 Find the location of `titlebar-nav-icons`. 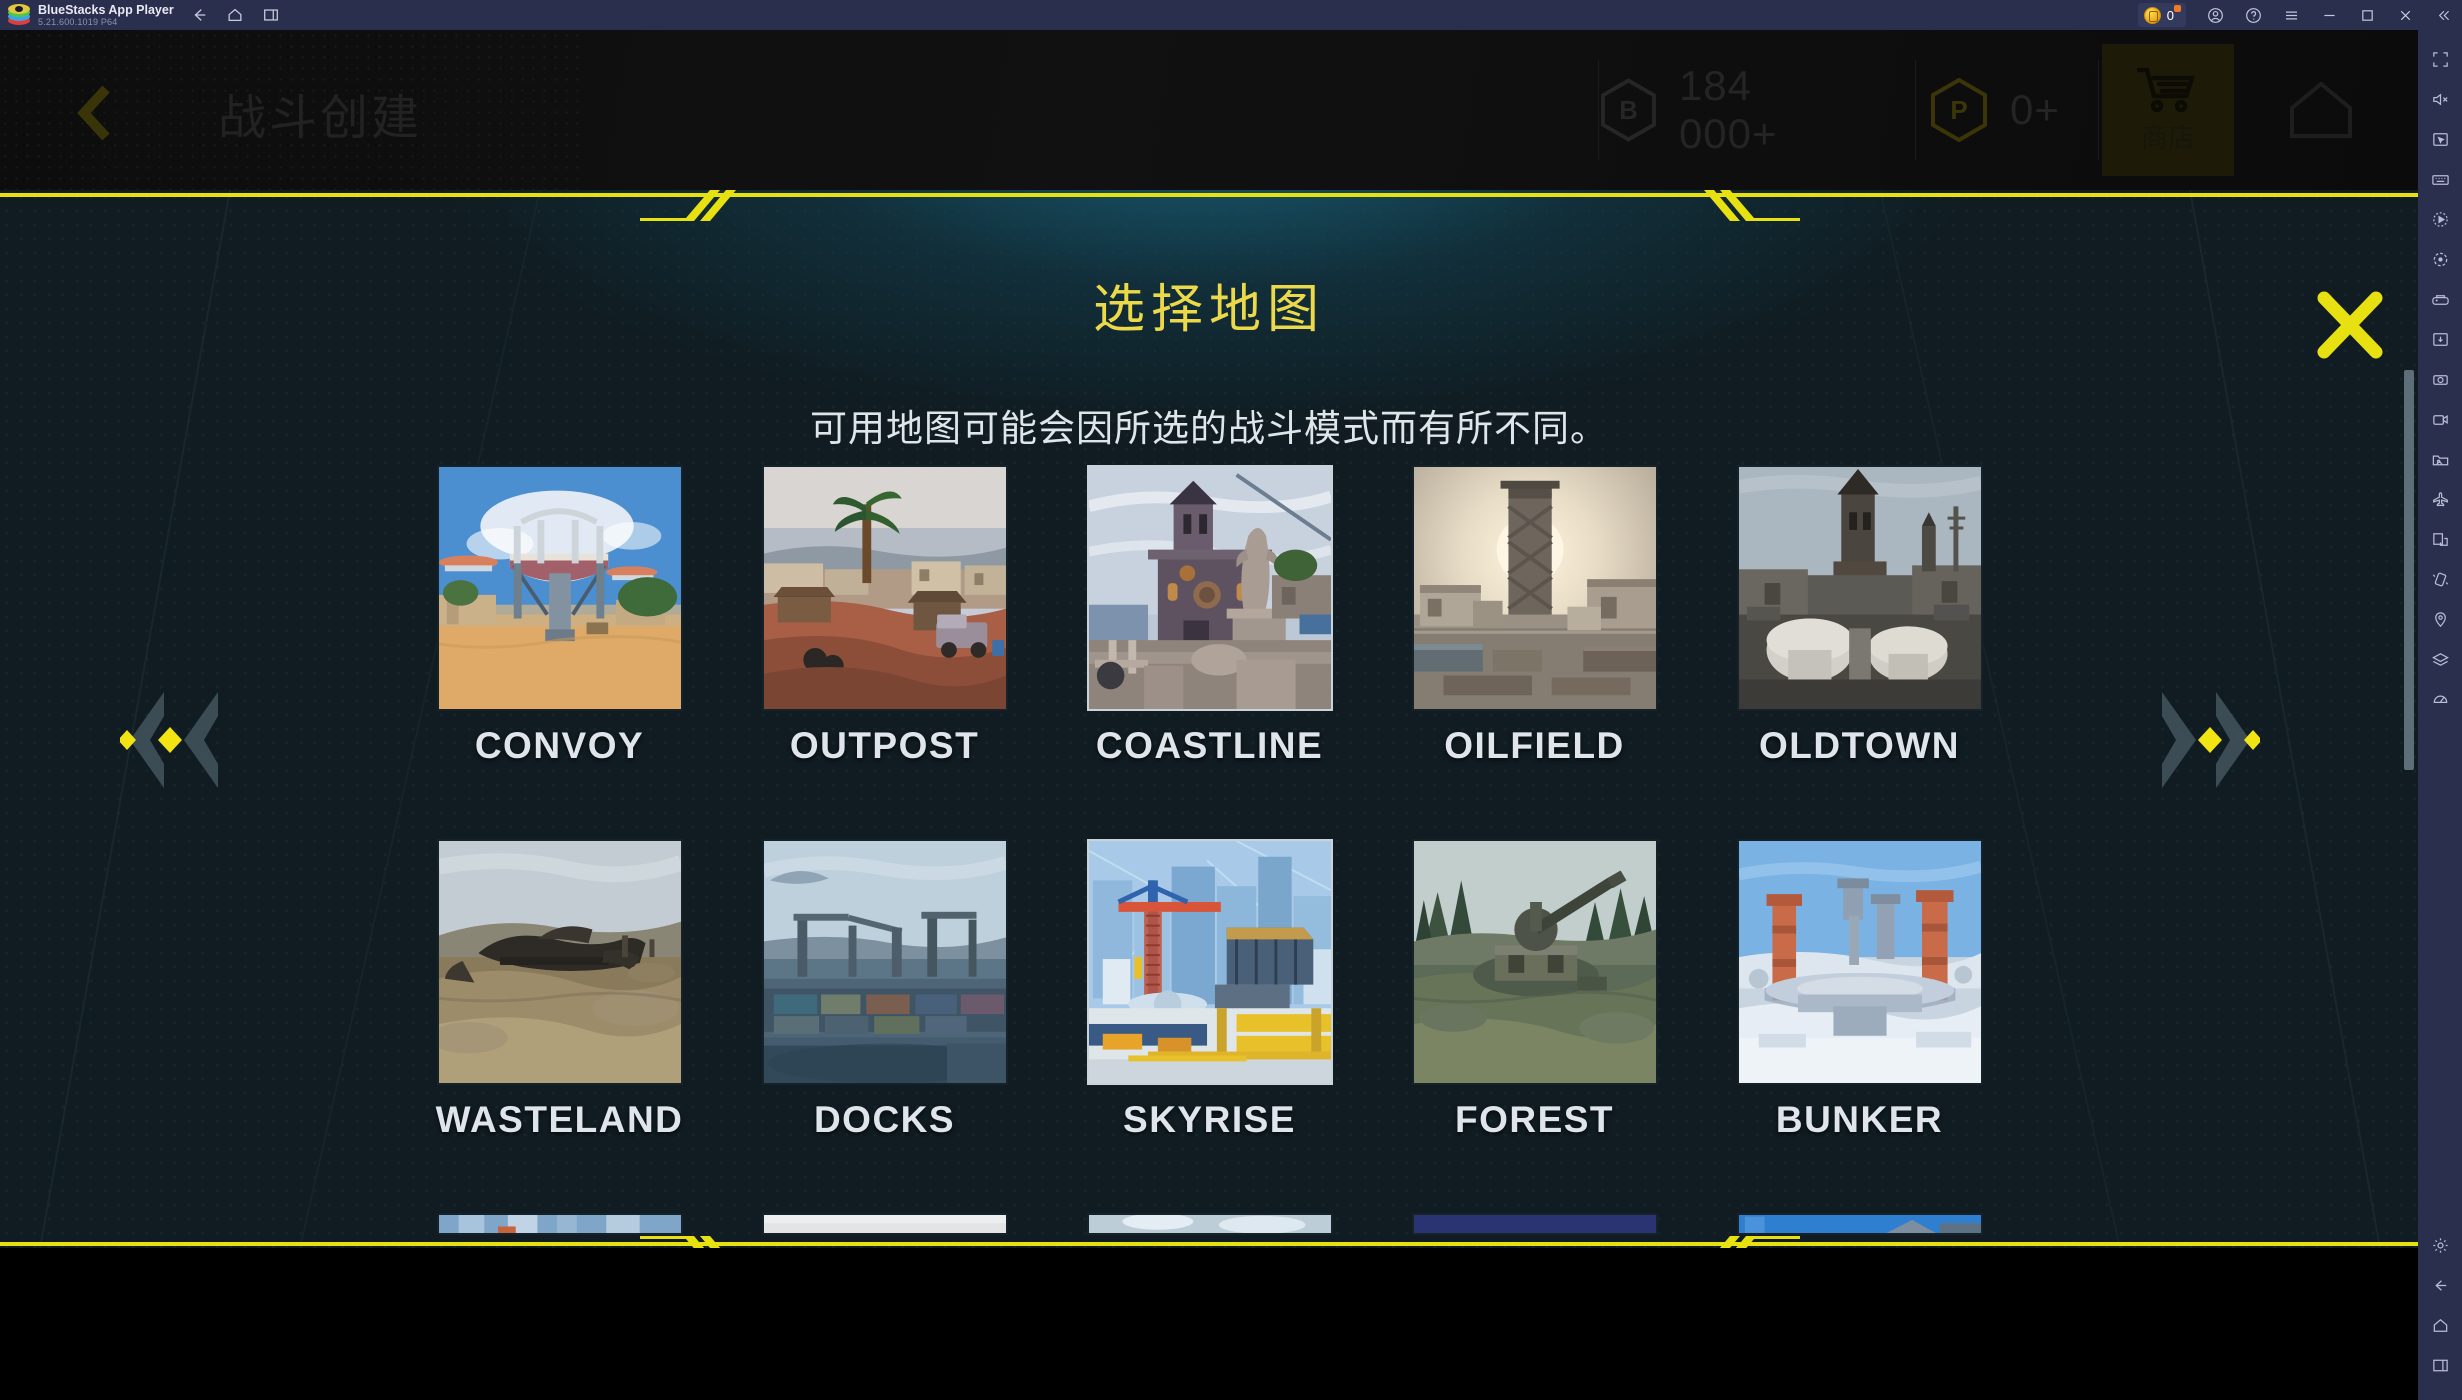

titlebar-nav-icons is located at coordinates (235, 15).